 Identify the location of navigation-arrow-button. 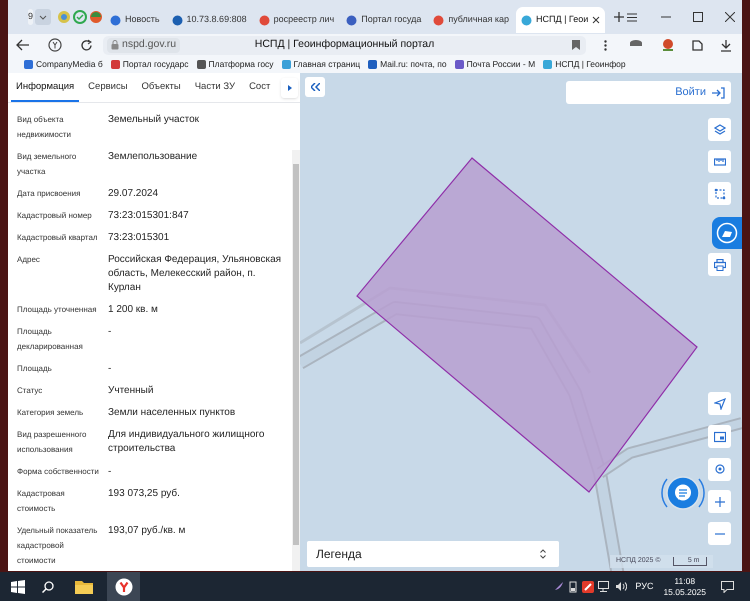
(719, 403).